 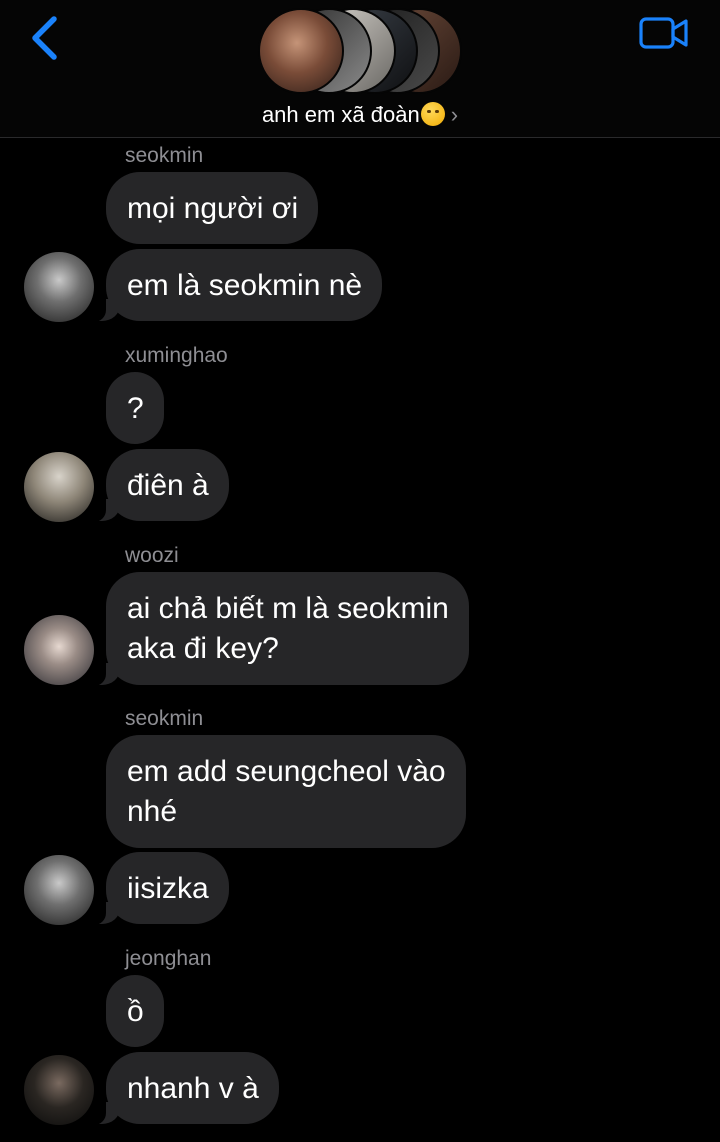 What do you see at coordinates (135, 408) in the screenshot?
I see `message-bubble: ?` at bounding box center [135, 408].